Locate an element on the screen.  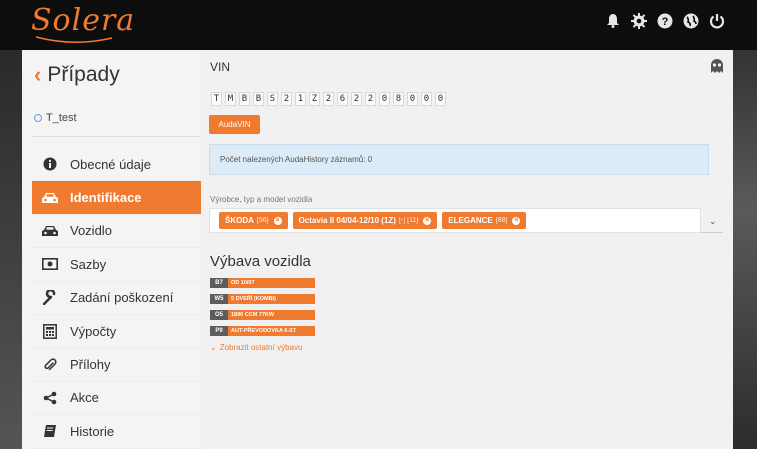
paperclip-icon is located at coordinates (50, 364).